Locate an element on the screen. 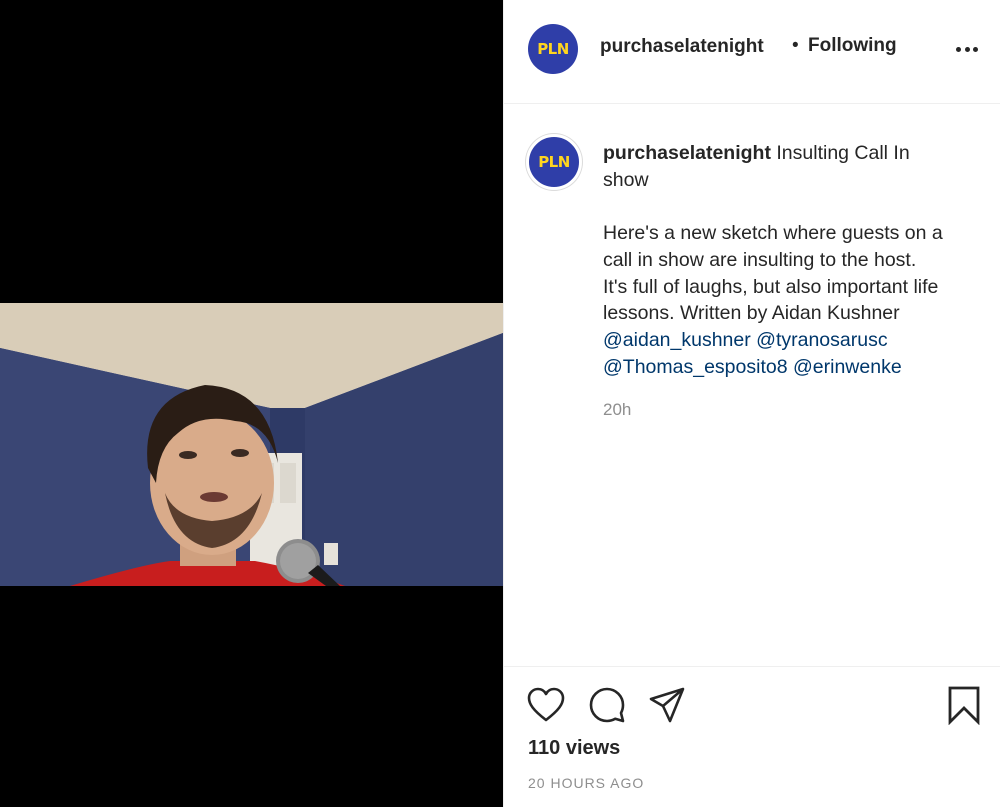  caption-time-ago: 20h is located at coordinates (617, 410).